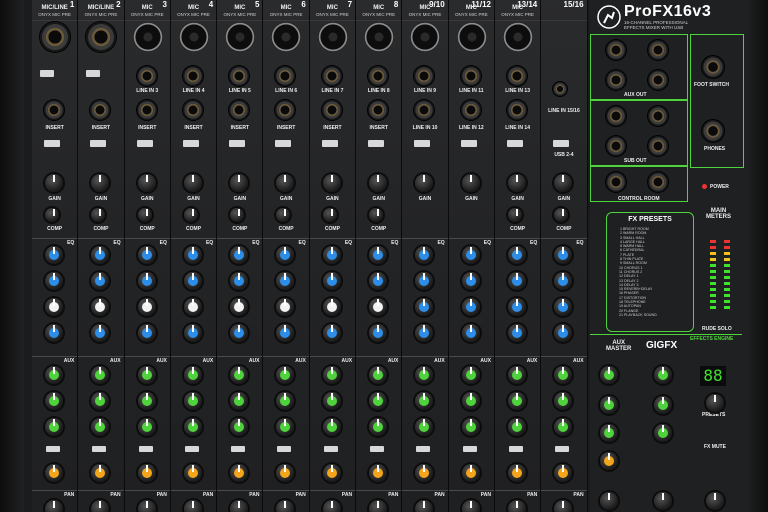 The height and width of the screenshot is (512, 768). I want to click on presets-knob, so click(715, 403).